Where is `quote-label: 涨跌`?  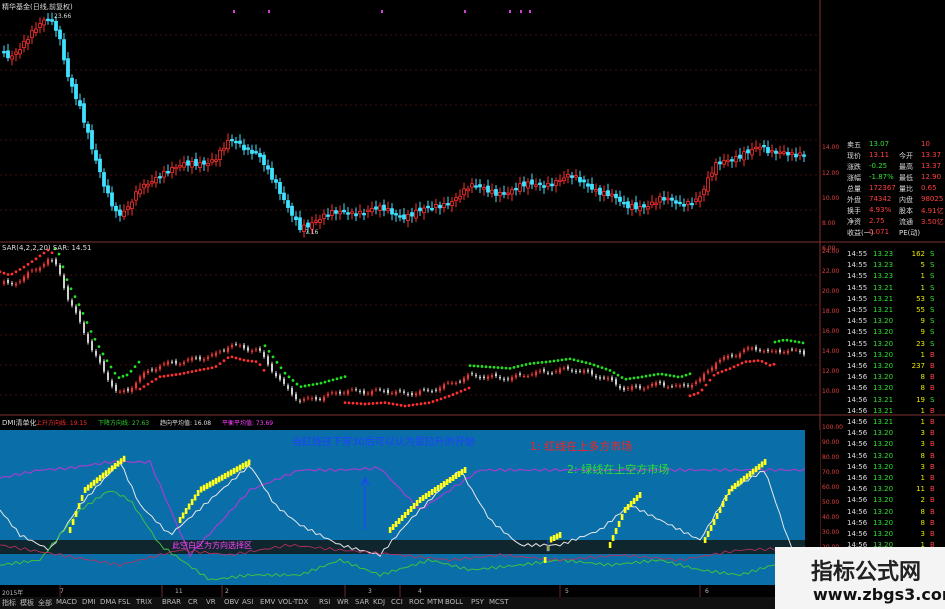 quote-label: 涨跌 is located at coordinates (854, 167).